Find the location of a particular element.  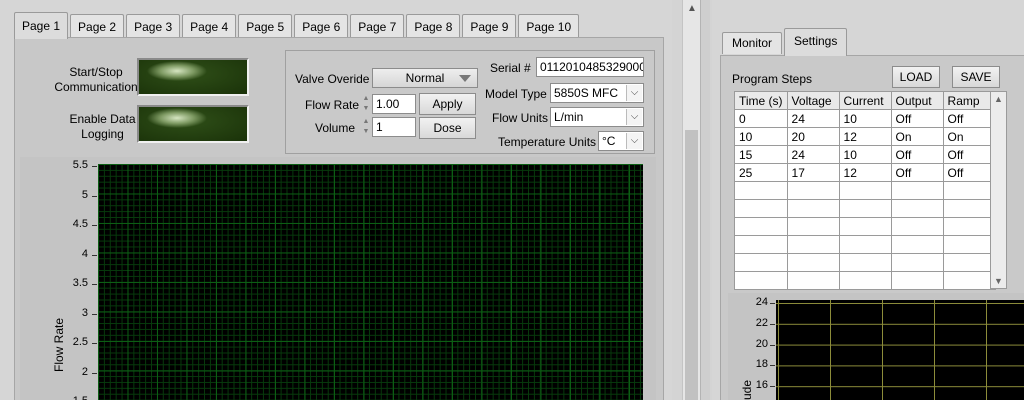

apply-button: Apply is located at coordinates (447, 104).